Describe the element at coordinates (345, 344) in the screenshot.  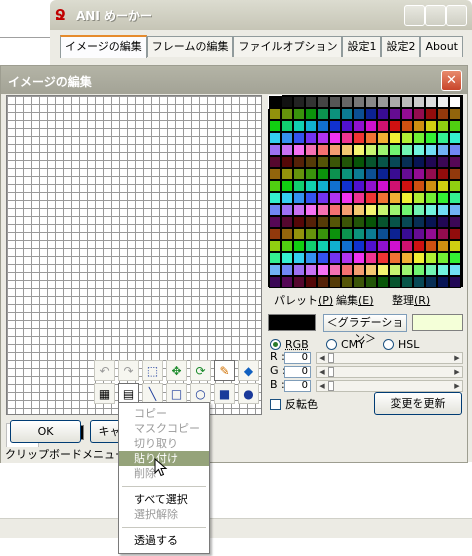
I see `radio-cmy: CMY` at that location.